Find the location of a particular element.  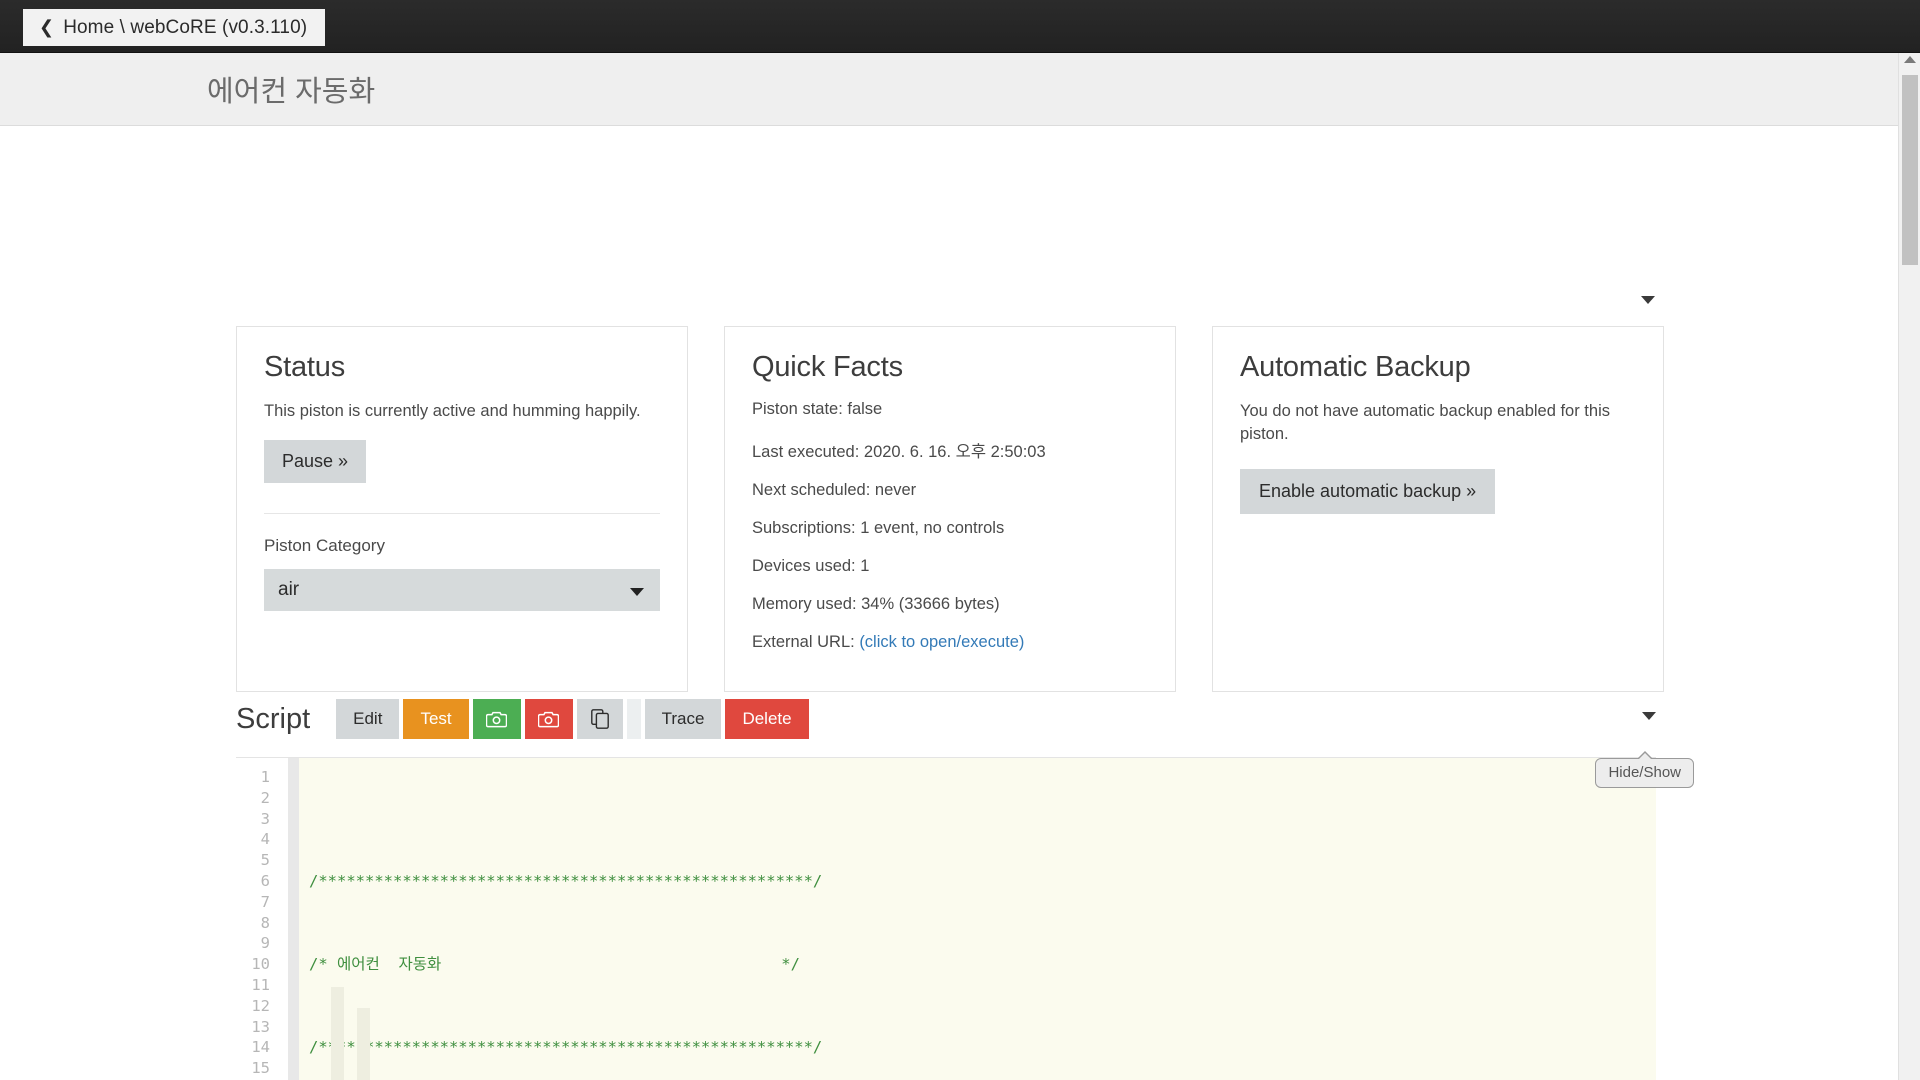

status-card-heading: Status is located at coordinates (305, 367).